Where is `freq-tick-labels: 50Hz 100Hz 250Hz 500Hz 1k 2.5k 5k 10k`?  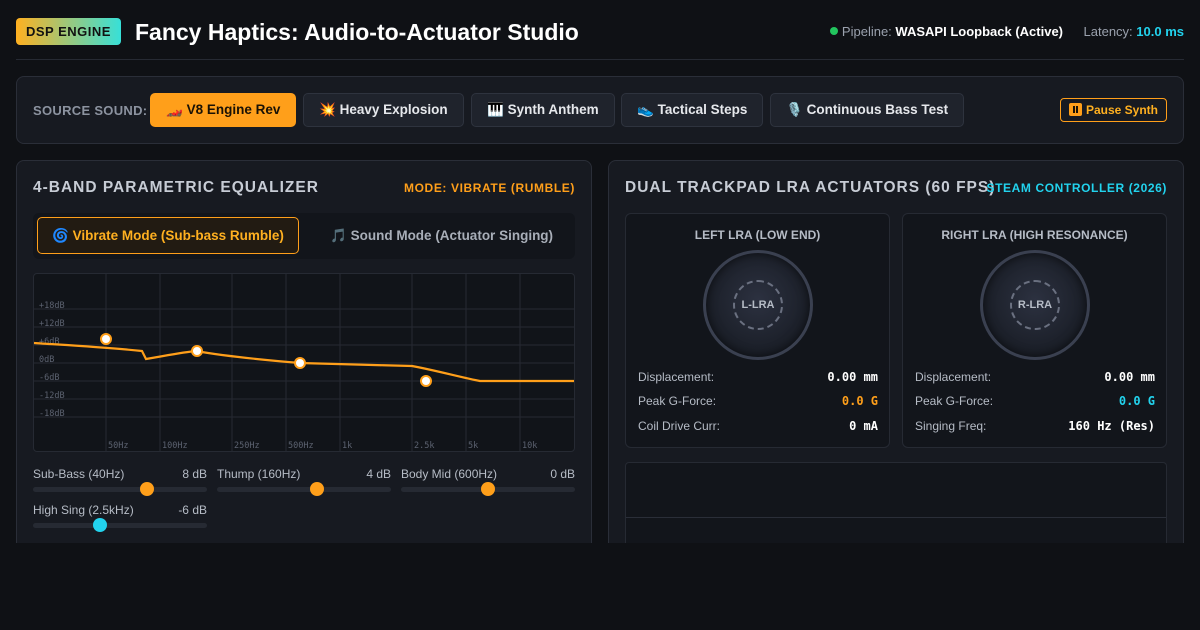
freq-tick-labels: 50Hz 100Hz 250Hz 500Hz 1k 2.5k 5k 10k is located at coordinates (322, 446).